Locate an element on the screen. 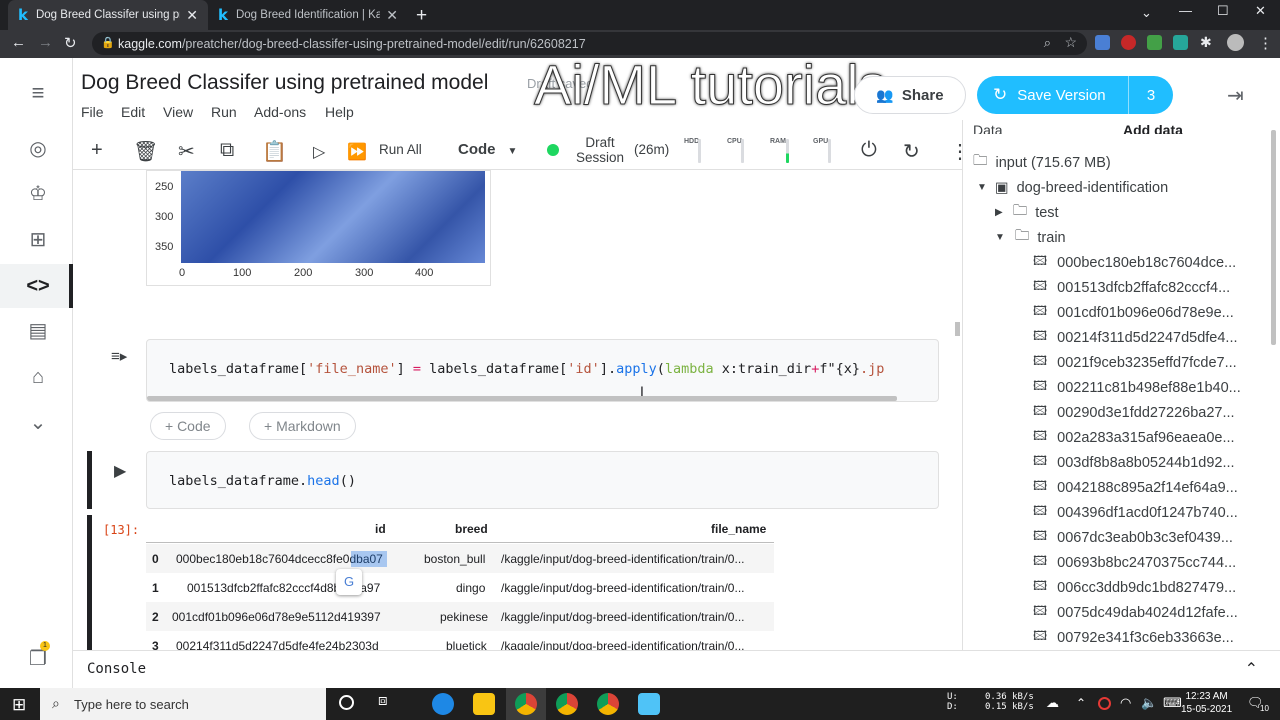 This screenshot has height=720, width=1280. run-cell-icon: ▶ is located at coordinates (120, 471).